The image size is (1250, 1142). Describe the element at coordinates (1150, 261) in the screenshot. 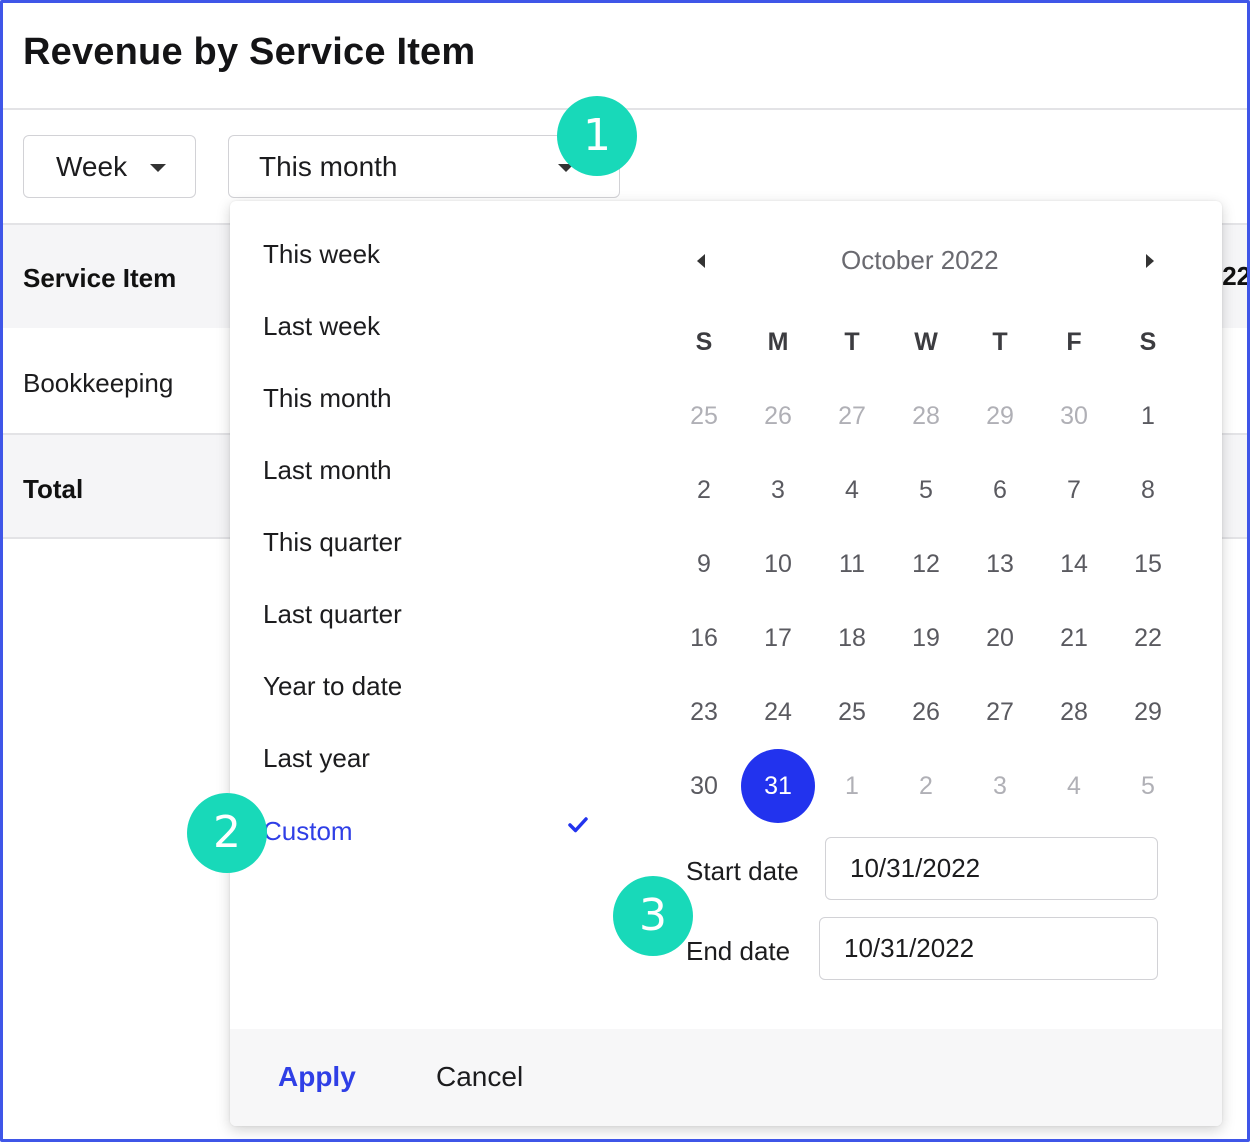

I see `next-month-icon` at that location.